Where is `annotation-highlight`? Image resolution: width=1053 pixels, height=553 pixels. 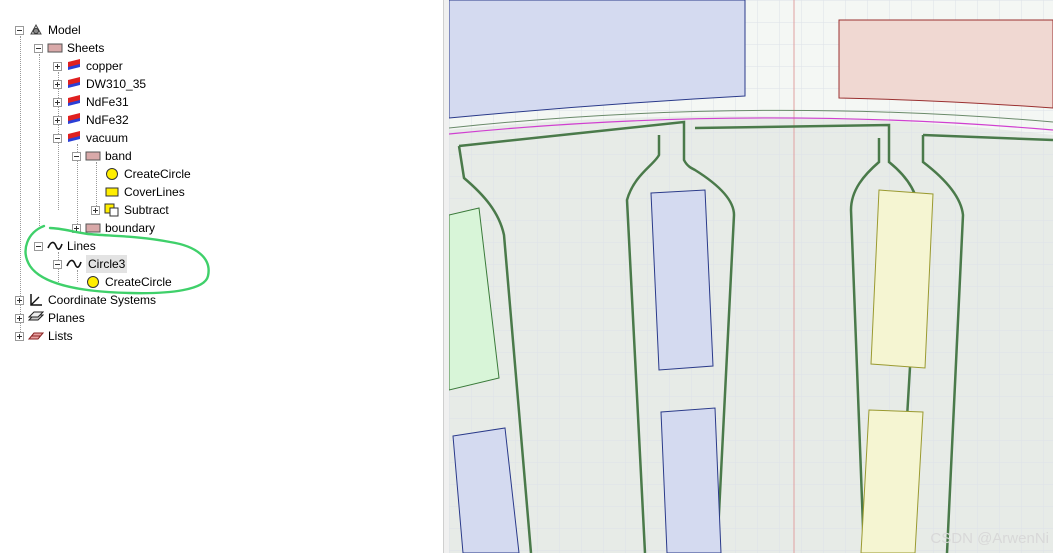 annotation-highlight is located at coordinates (117, 259).